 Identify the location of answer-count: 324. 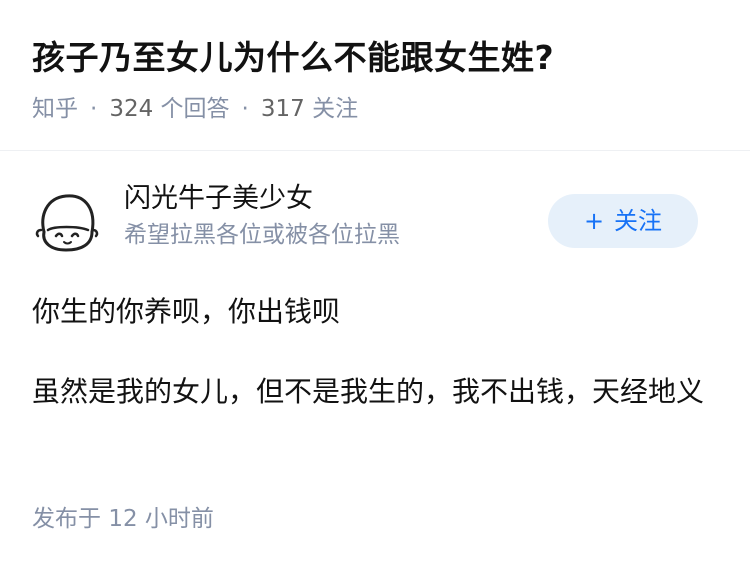
(131, 109).